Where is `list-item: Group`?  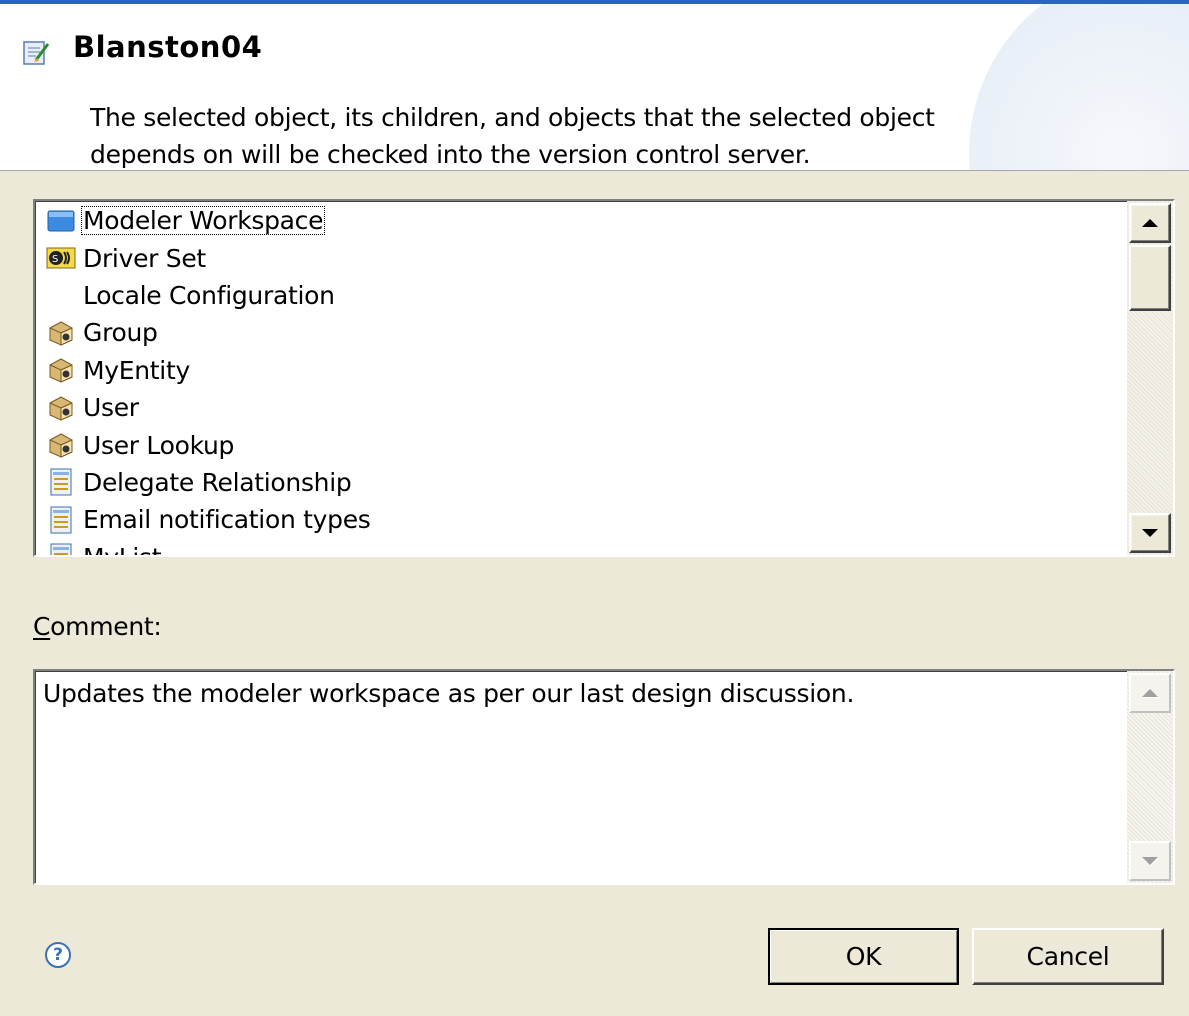 list-item: Group is located at coordinates (580, 332).